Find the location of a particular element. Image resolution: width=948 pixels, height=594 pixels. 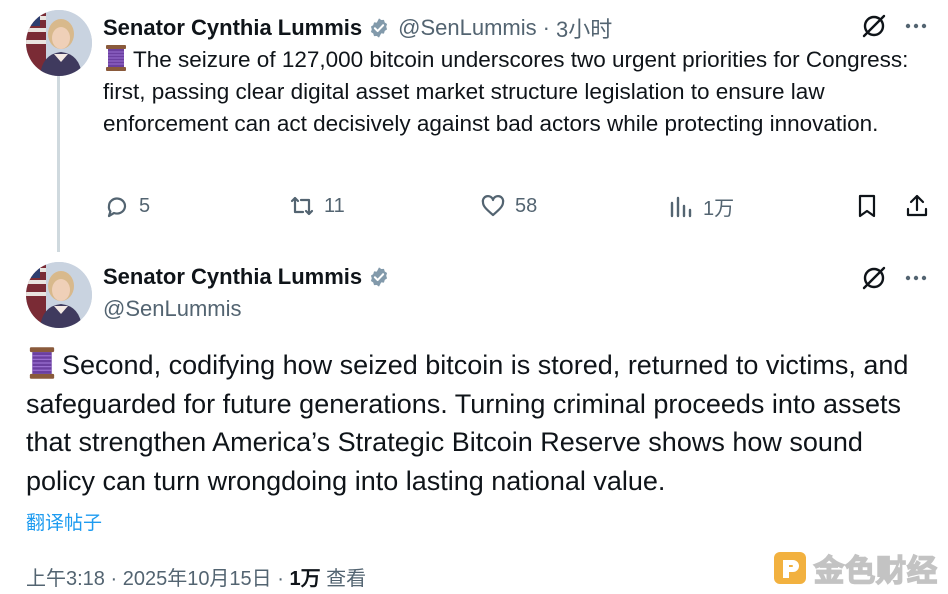

watermark-logo is located at coordinates (790, 568).